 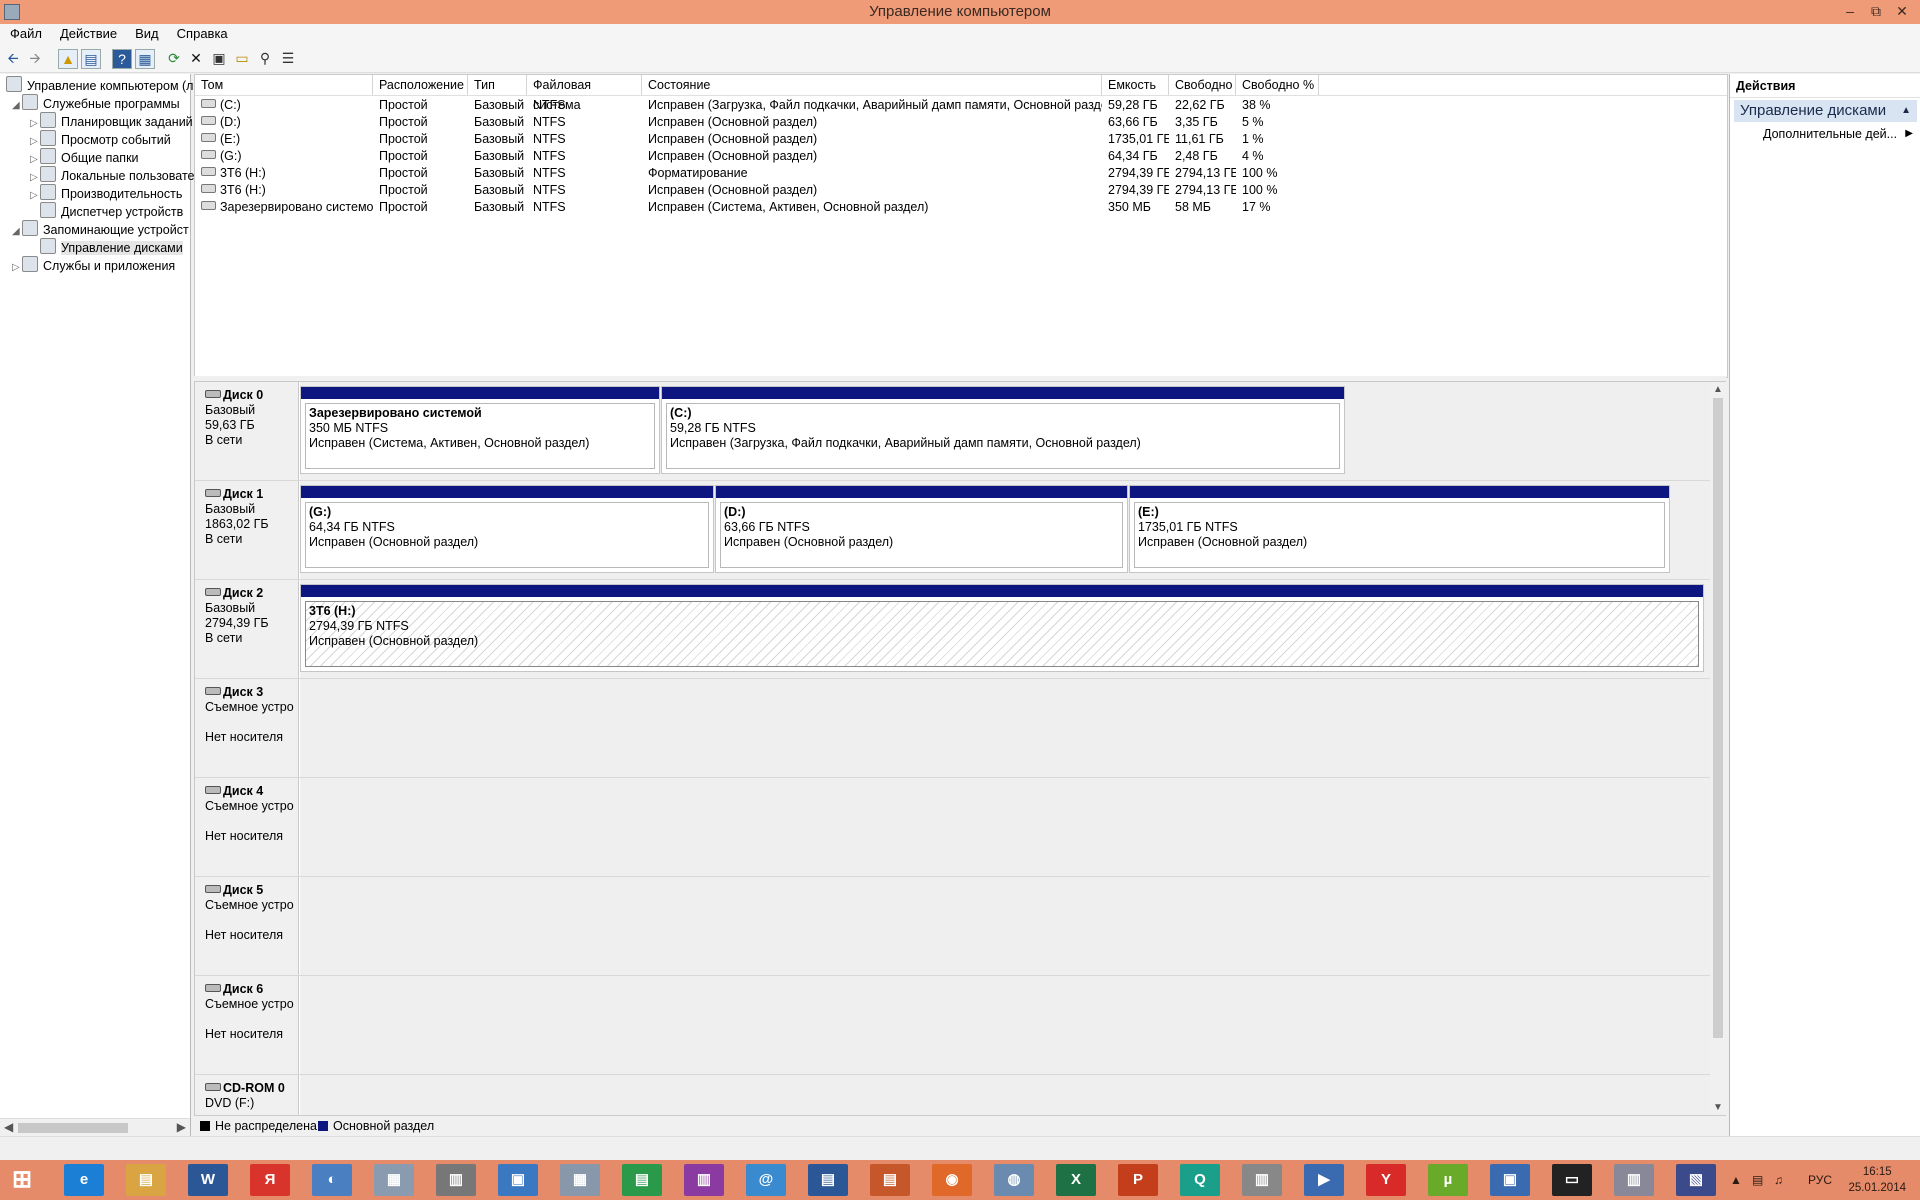 What do you see at coordinates (1902, 11) in the screenshot?
I see `close-button: ✕` at bounding box center [1902, 11].